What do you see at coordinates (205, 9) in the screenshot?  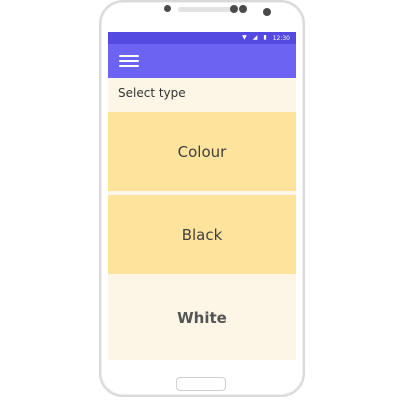 I see `phone-speaker` at bounding box center [205, 9].